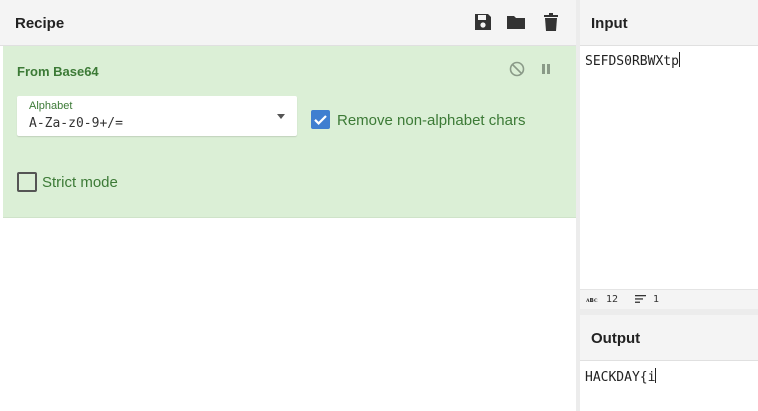  I want to click on disable-icon, so click(517, 69).